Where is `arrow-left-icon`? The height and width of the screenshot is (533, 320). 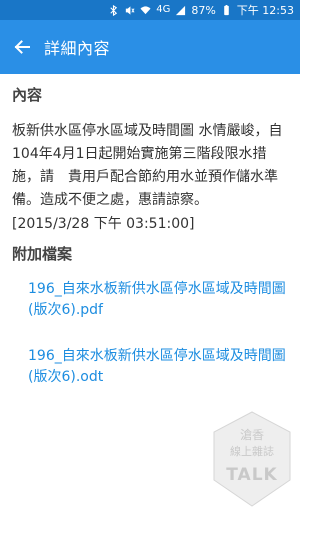
arrow-left-icon is located at coordinates (22, 47).